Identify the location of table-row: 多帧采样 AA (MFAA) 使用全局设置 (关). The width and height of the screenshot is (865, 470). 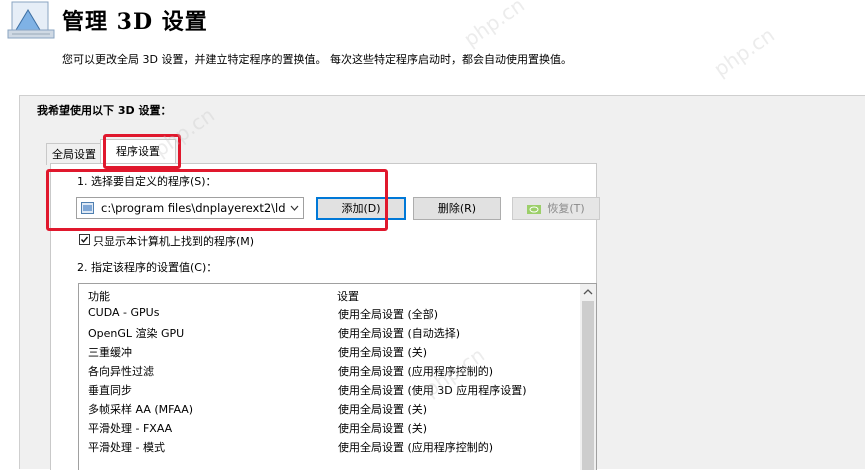
(330, 407).